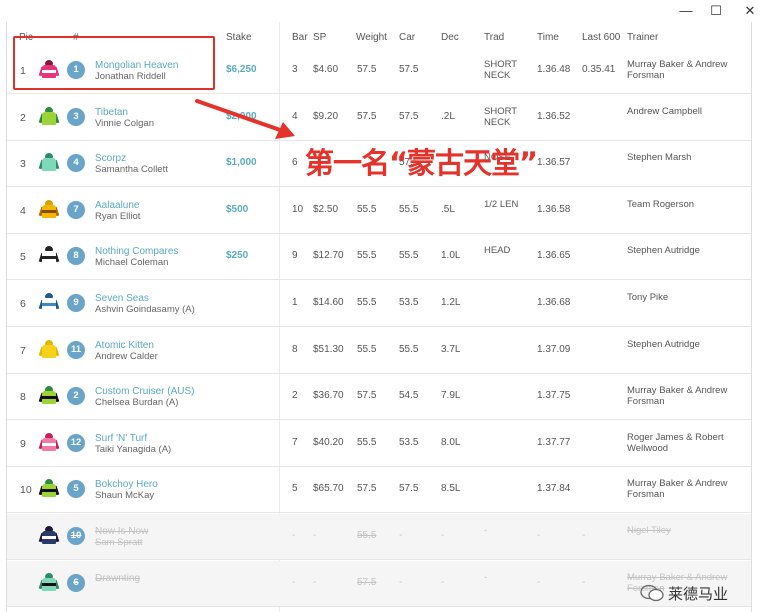 This screenshot has width=764, height=612. Describe the element at coordinates (328, 255) in the screenshot. I see `sp-value: $12.70` at that location.